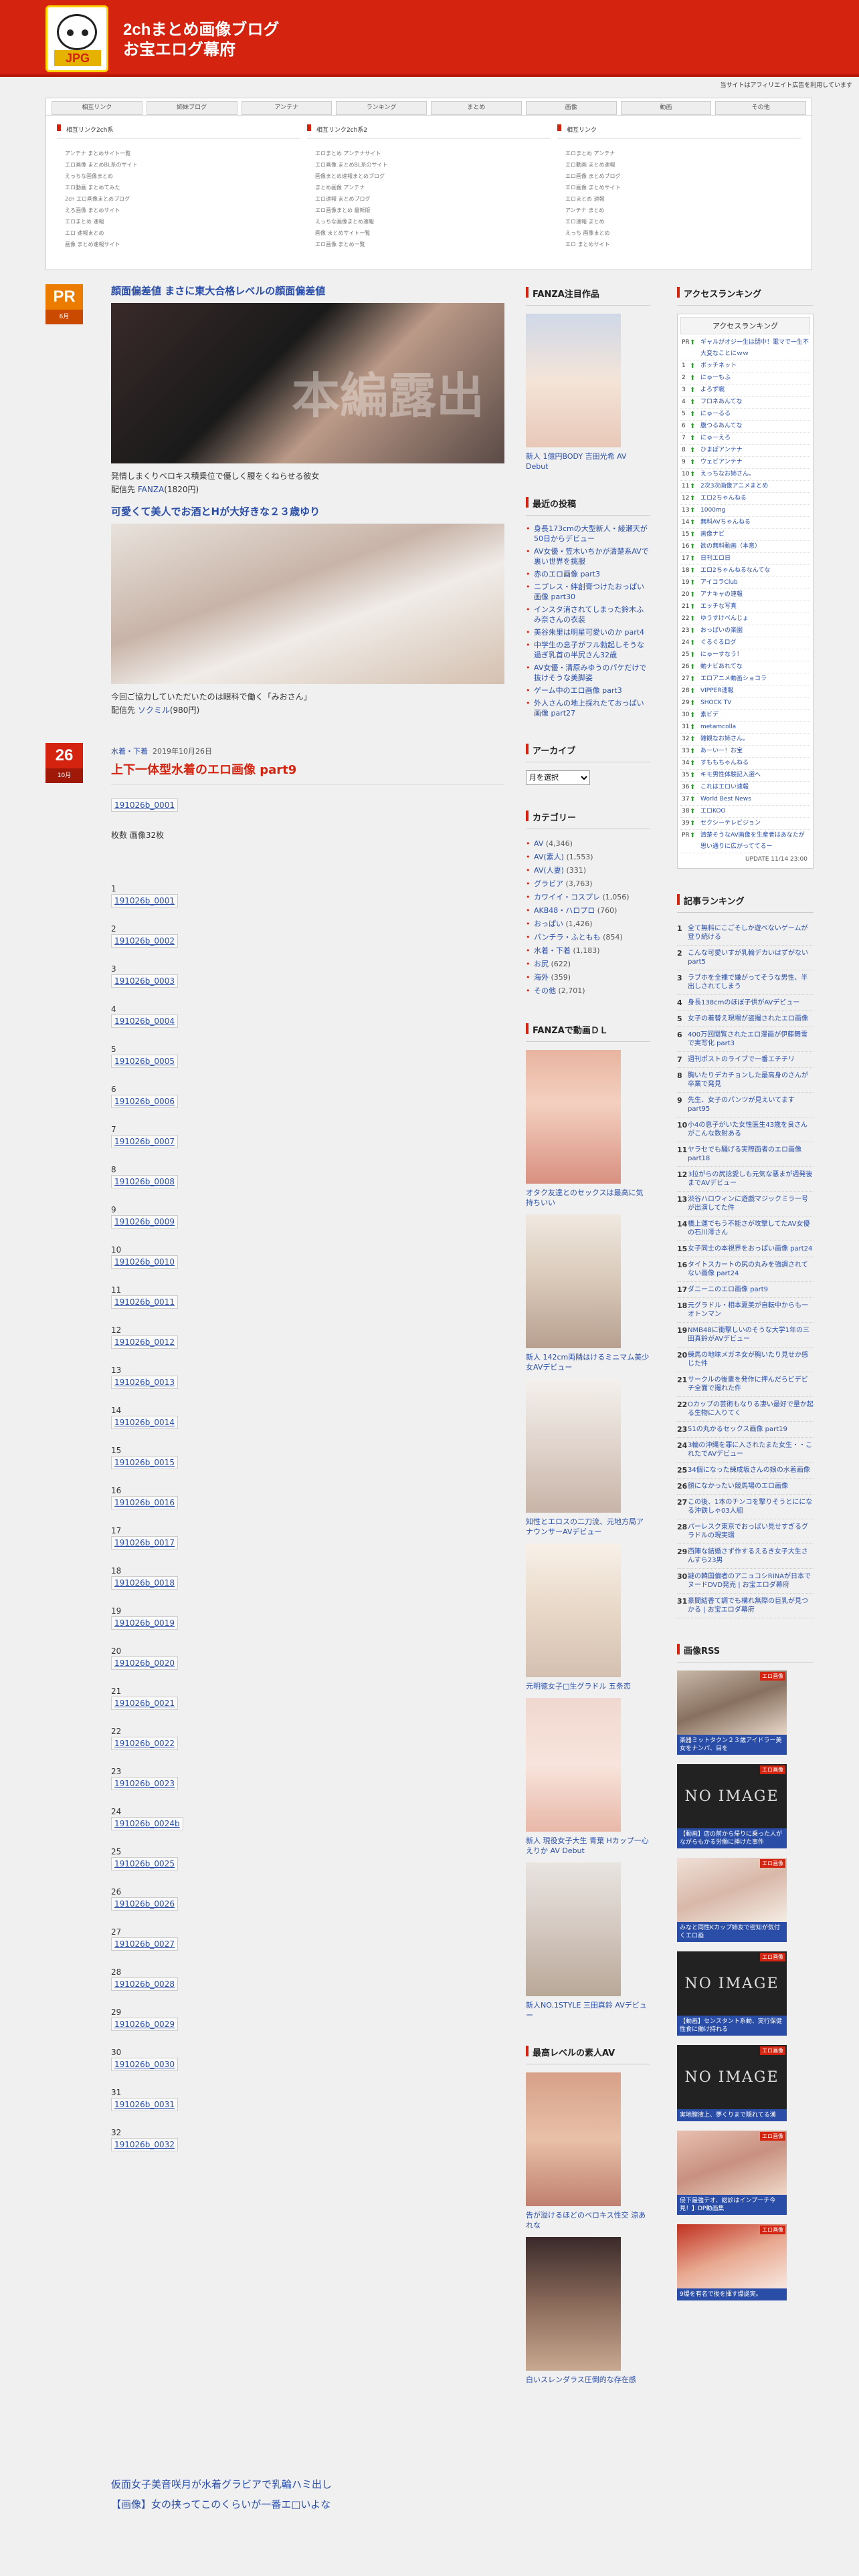  Describe the element at coordinates (715, 558) in the screenshot. I see `rank-site-name: 日刊エロ日` at that location.